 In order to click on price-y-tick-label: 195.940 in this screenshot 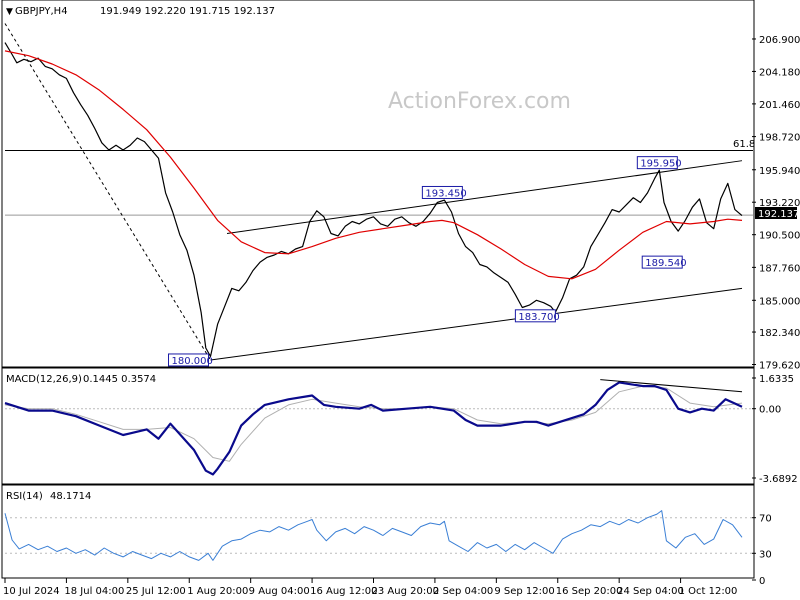, I will do `click(779, 171)`.